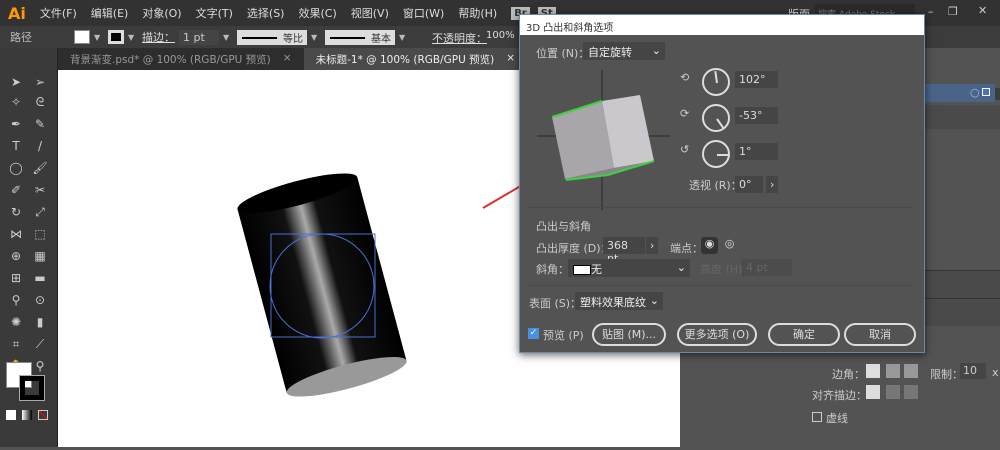 The width and height of the screenshot is (1000, 450). What do you see at coordinates (716, 118) in the screenshot?
I see `y-rotation-dial` at bounding box center [716, 118].